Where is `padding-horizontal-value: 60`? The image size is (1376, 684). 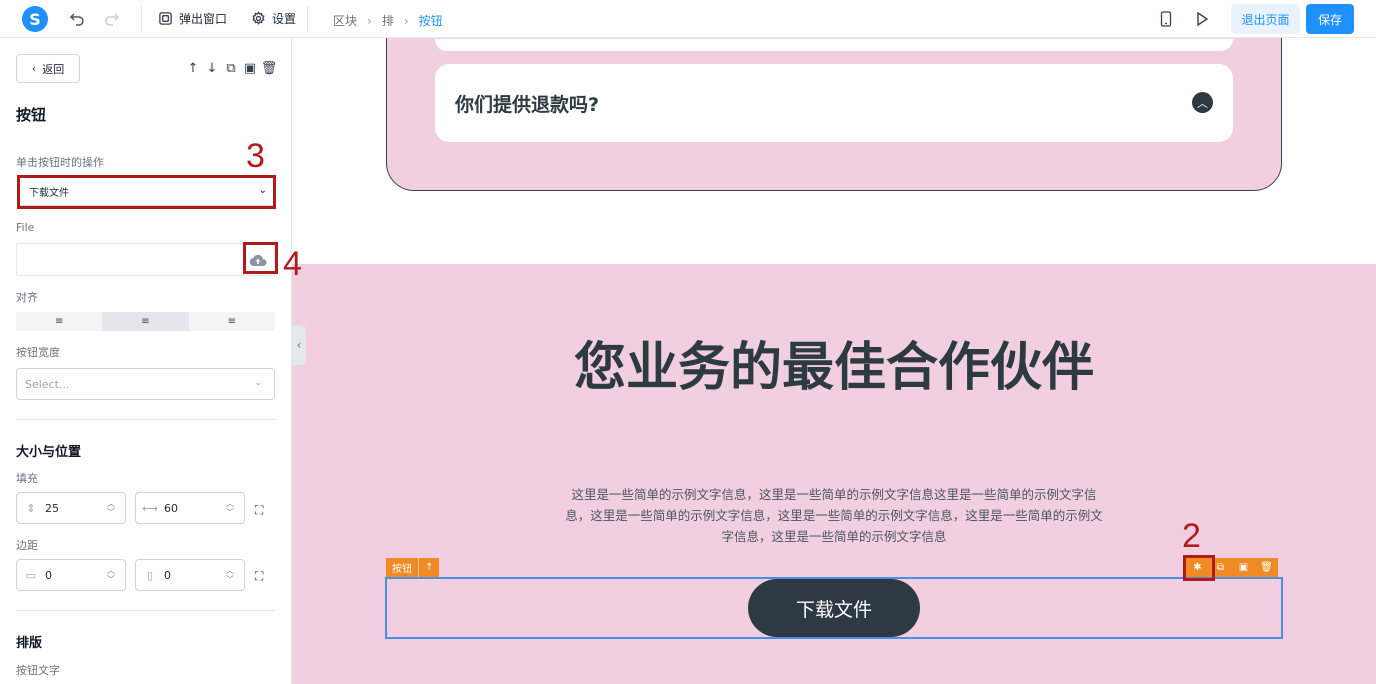 padding-horizontal-value: 60 is located at coordinates (171, 508).